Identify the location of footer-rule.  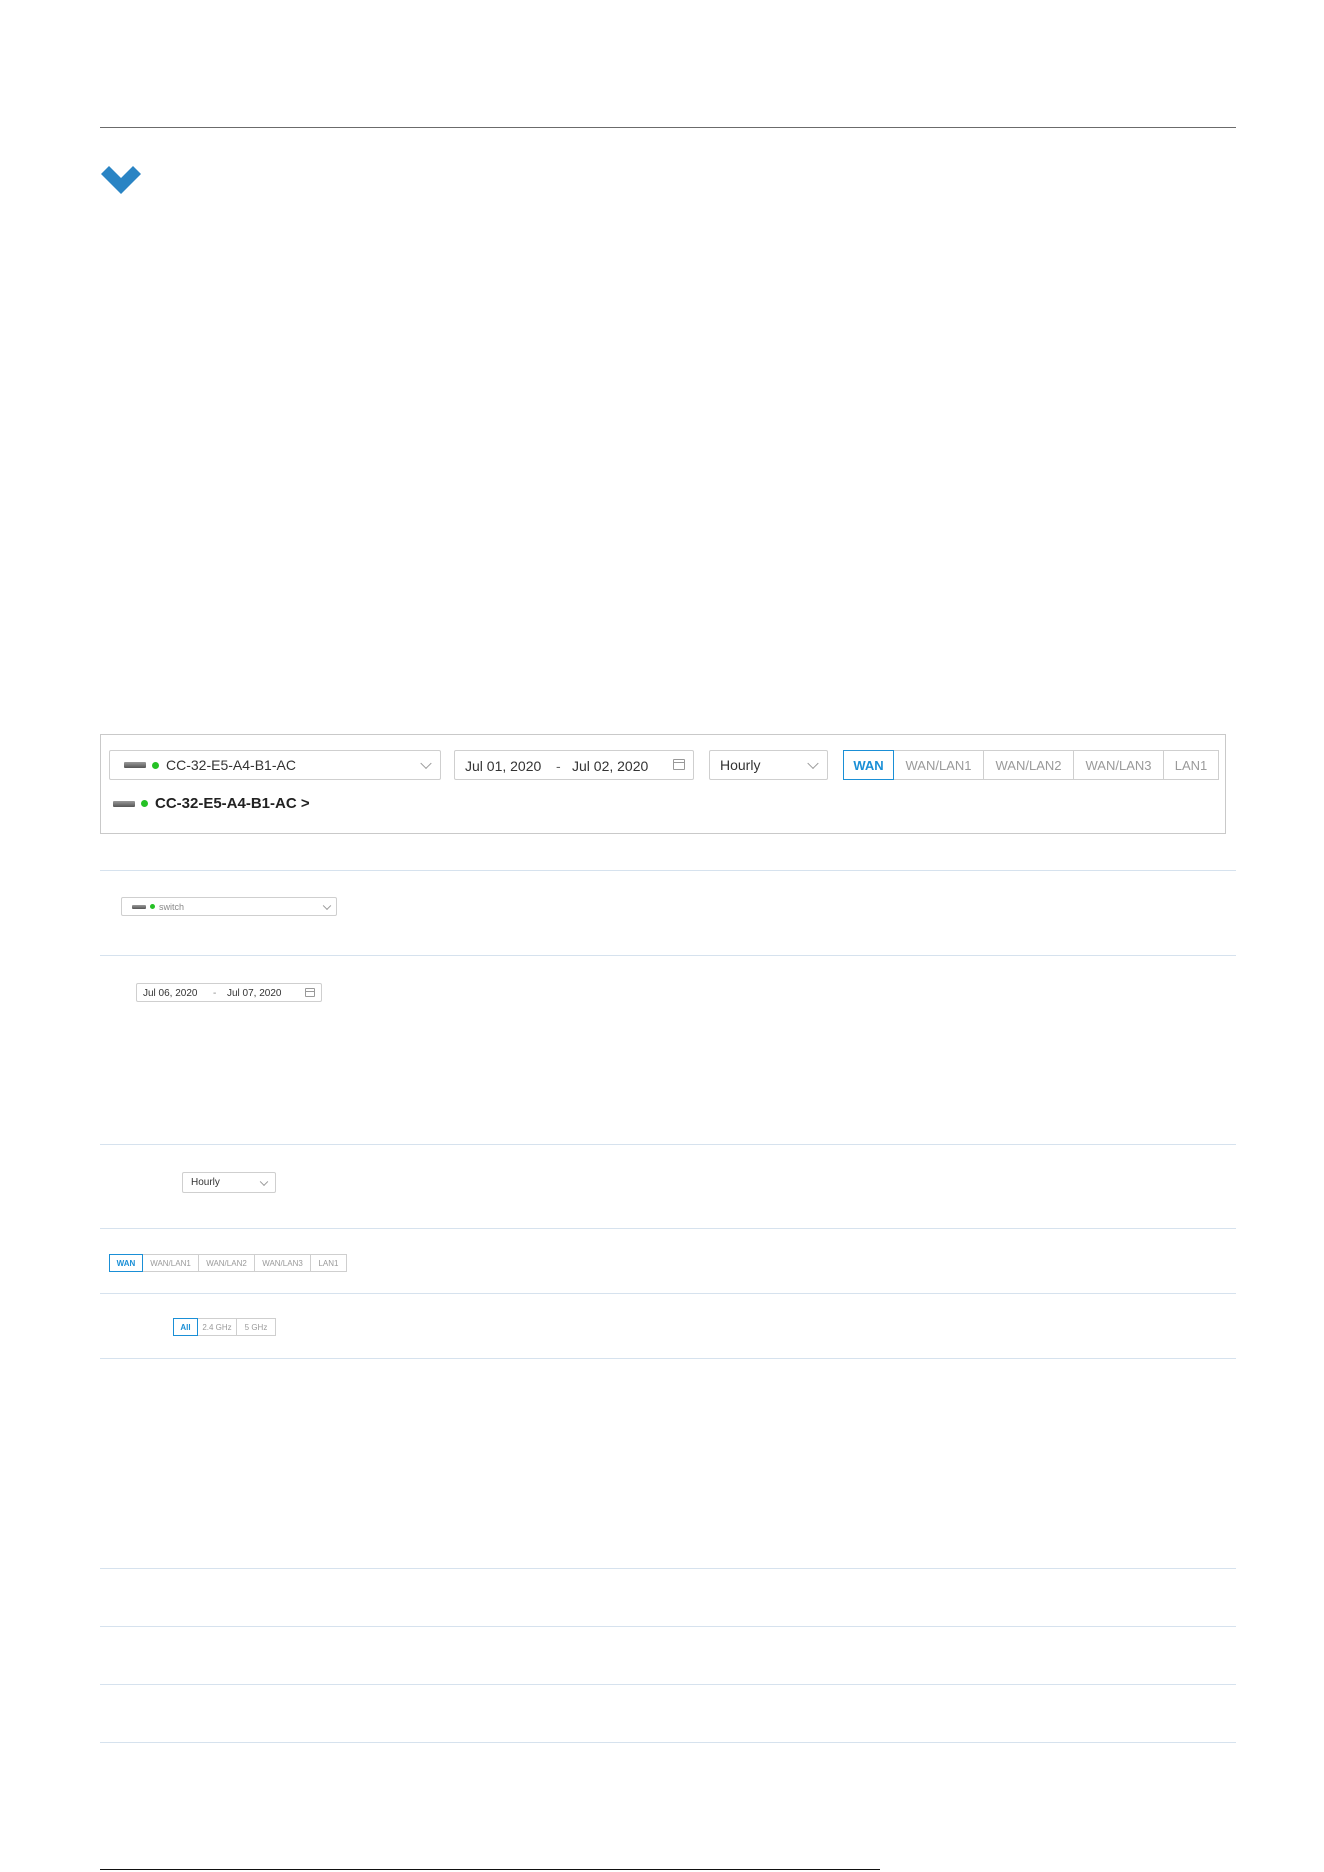
(490, 1869).